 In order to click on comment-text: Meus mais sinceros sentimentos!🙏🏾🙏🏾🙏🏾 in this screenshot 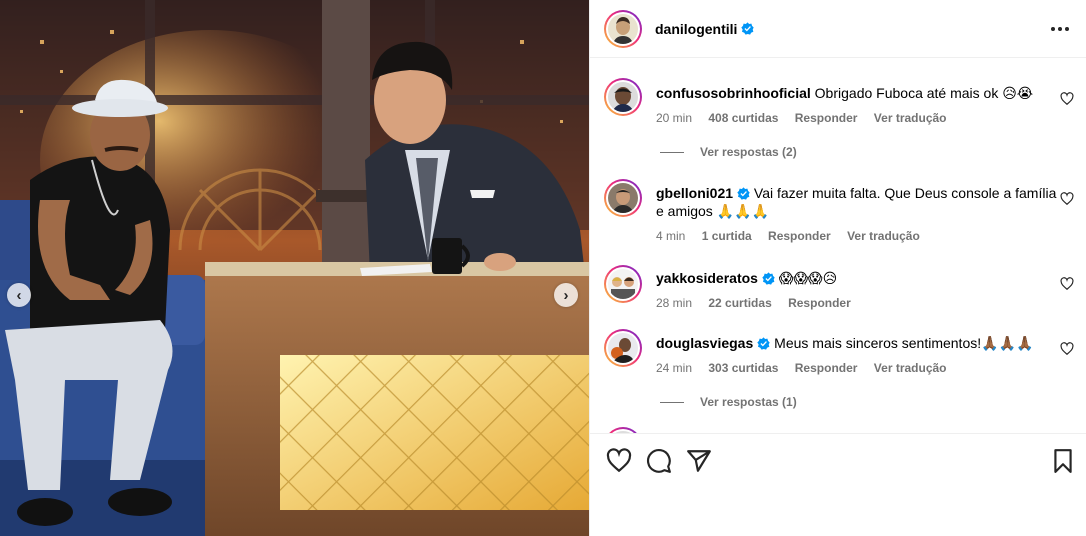, I will do `click(904, 343)`.